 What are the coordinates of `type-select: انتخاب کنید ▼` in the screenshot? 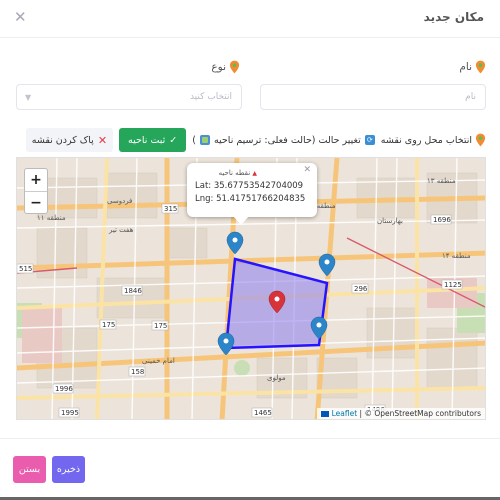 It's located at (129, 97).